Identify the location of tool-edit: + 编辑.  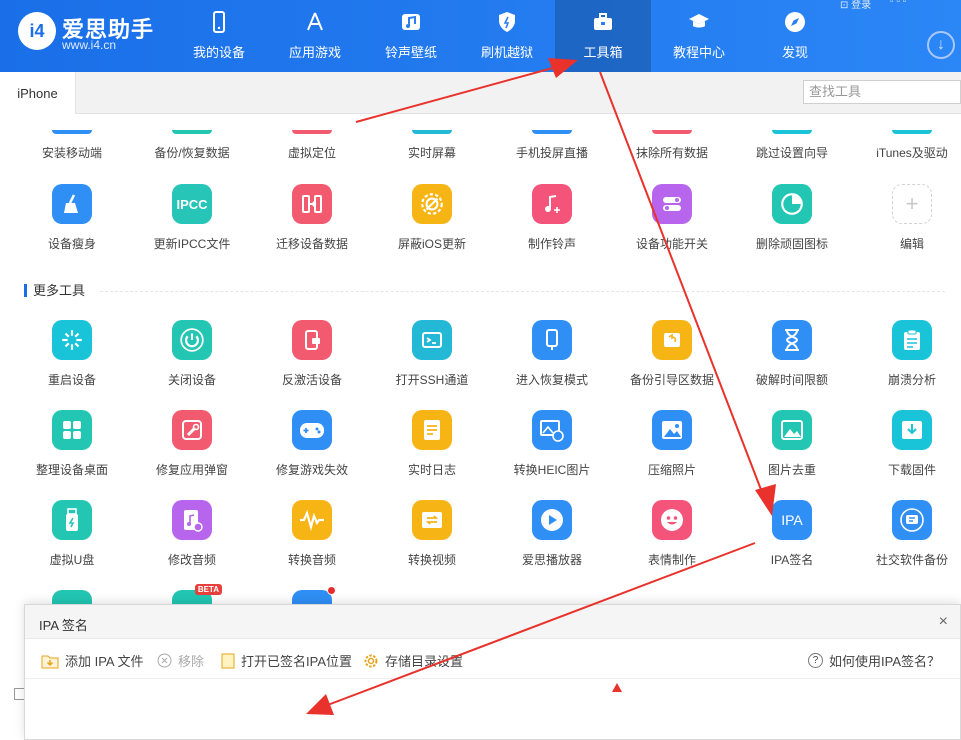
(906, 218).